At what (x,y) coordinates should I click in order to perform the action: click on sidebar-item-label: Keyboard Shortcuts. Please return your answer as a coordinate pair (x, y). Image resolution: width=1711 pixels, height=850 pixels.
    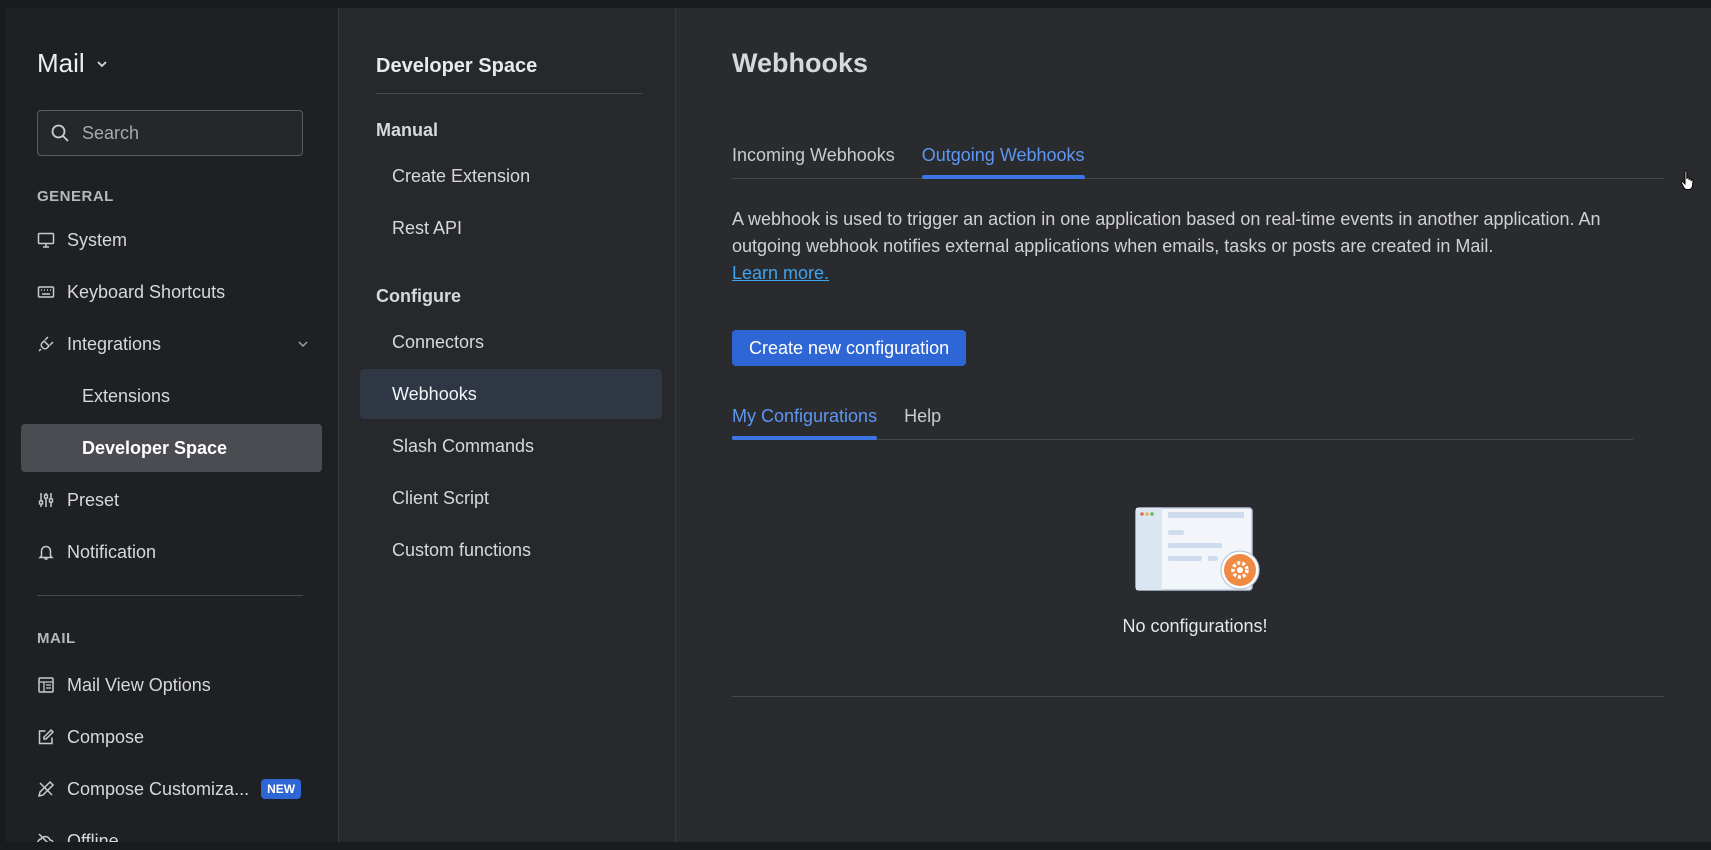
    Looking at the image, I should click on (146, 291).